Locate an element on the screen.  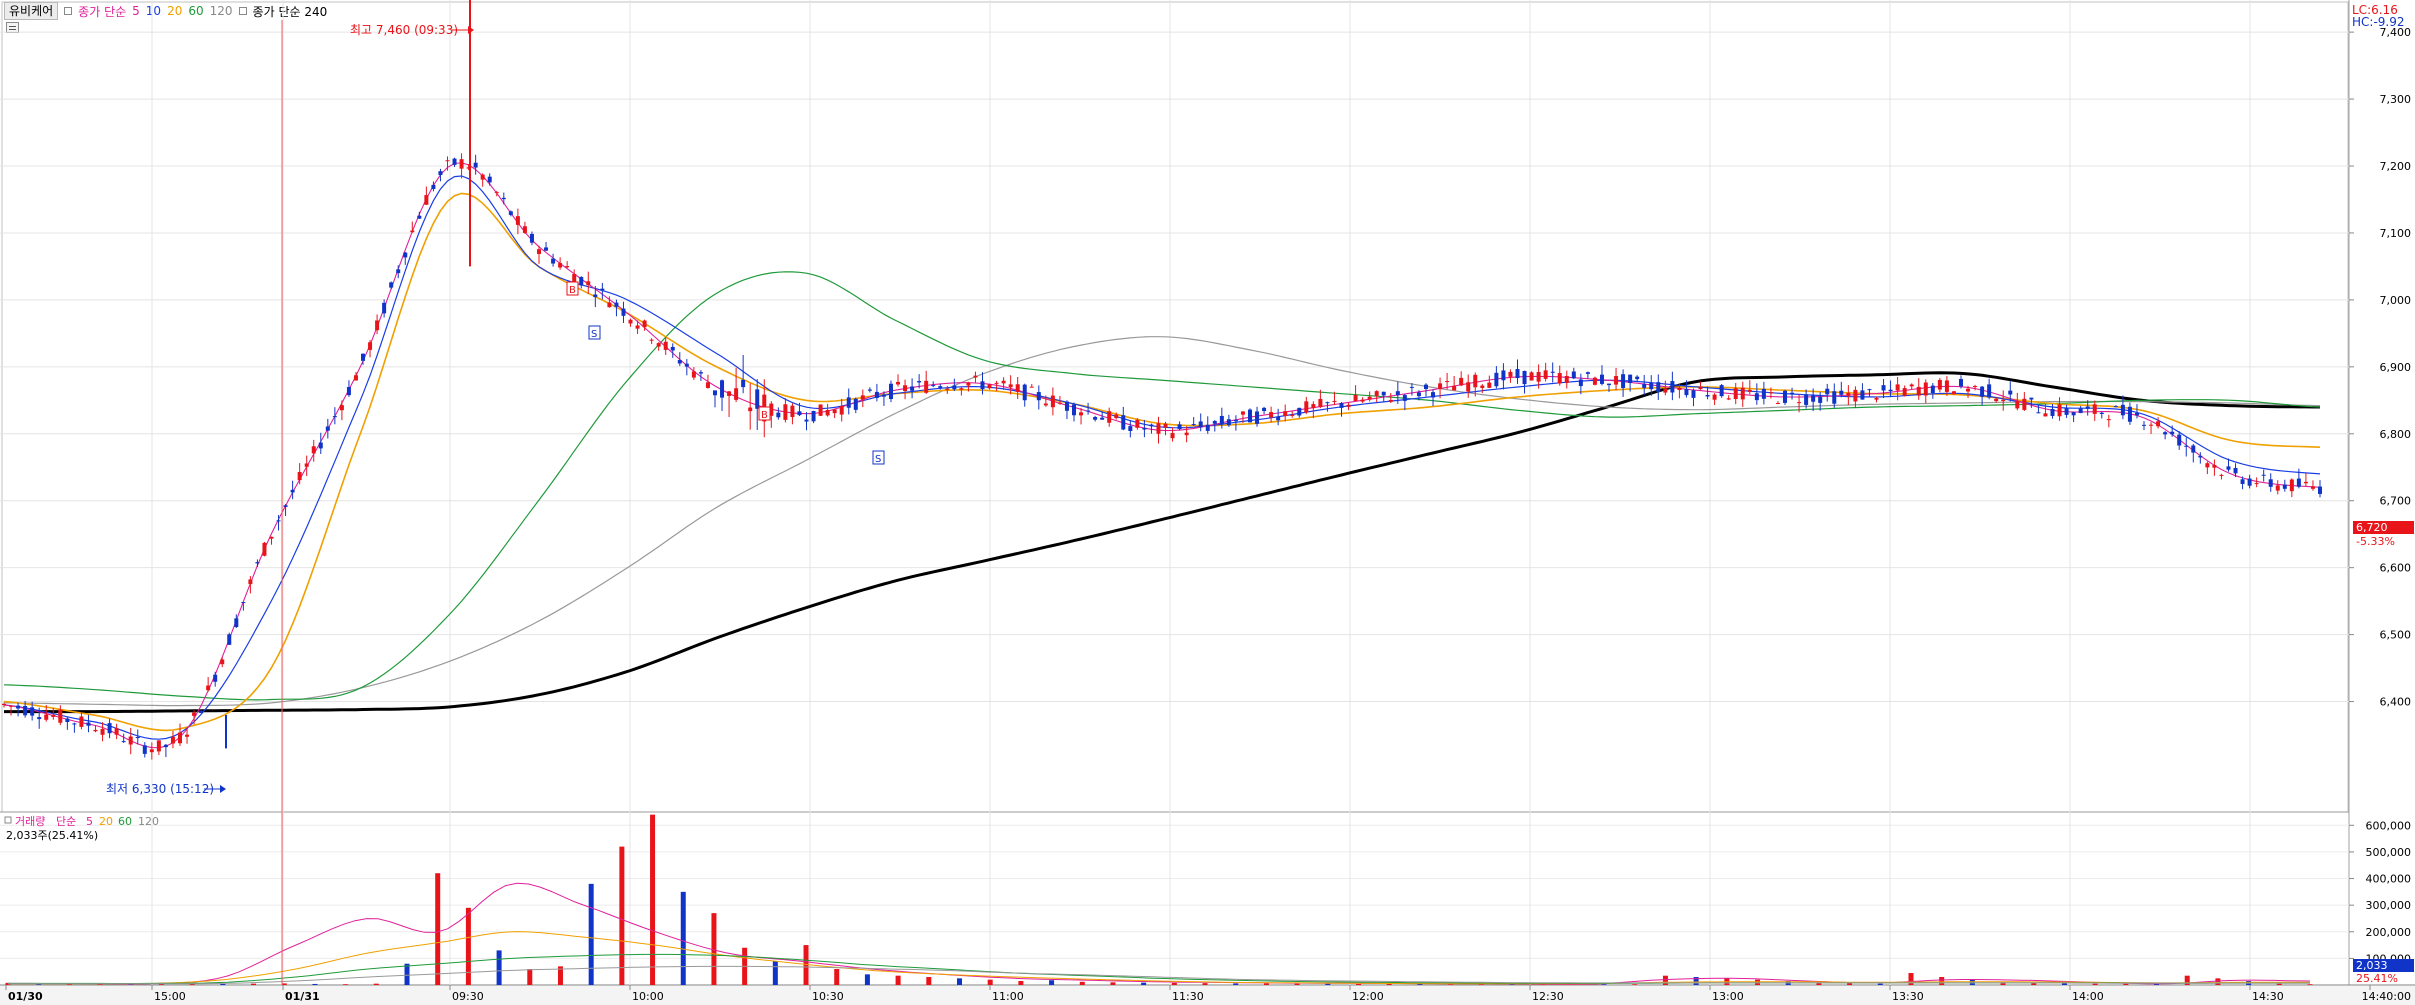
time-tick-label: 10:30 is located at coordinates (828, 996).